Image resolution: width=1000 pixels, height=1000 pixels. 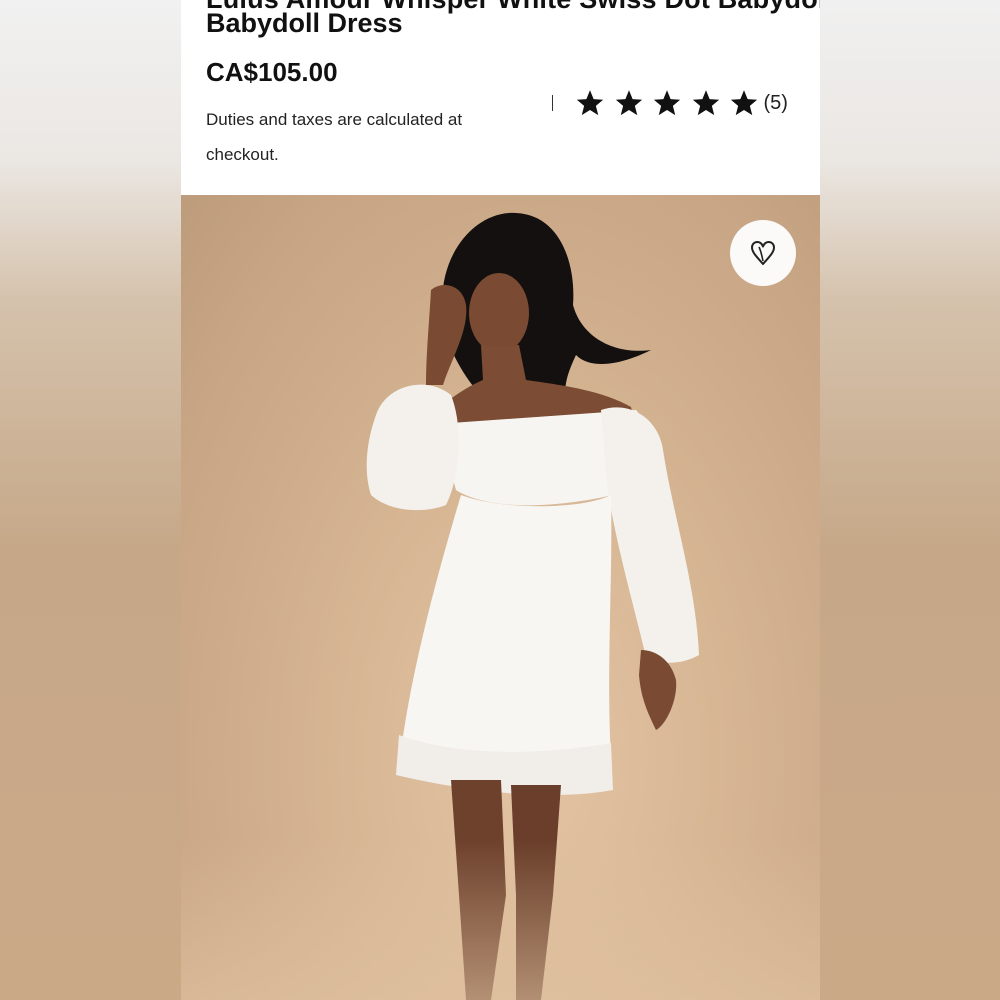 I want to click on product-title: Babydoll Dress, so click(x=304, y=23).